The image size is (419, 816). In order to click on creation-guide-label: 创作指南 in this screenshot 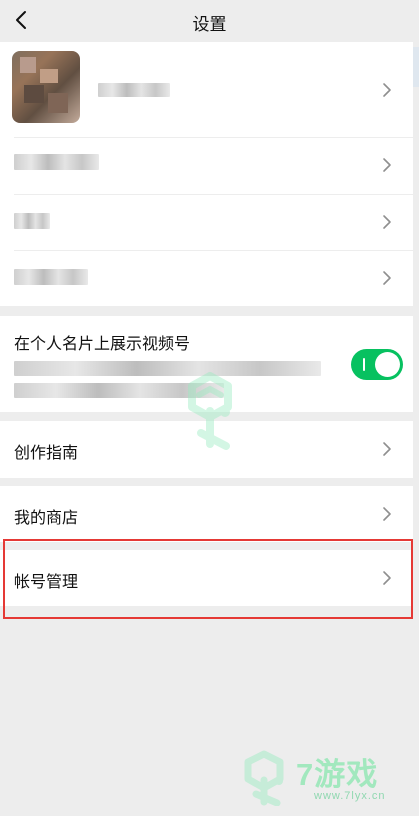, I will do `click(46, 453)`.